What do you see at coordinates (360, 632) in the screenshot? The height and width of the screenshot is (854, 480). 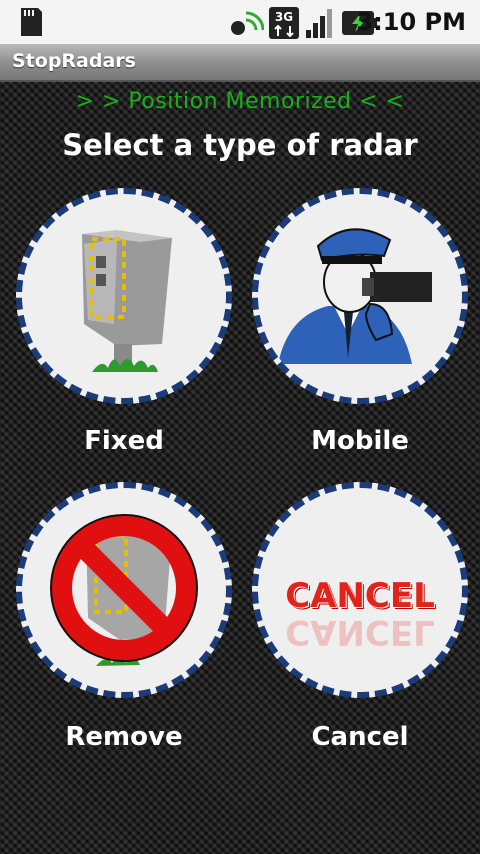 I see `cancel-image-reflection: CANCEL` at bounding box center [360, 632].